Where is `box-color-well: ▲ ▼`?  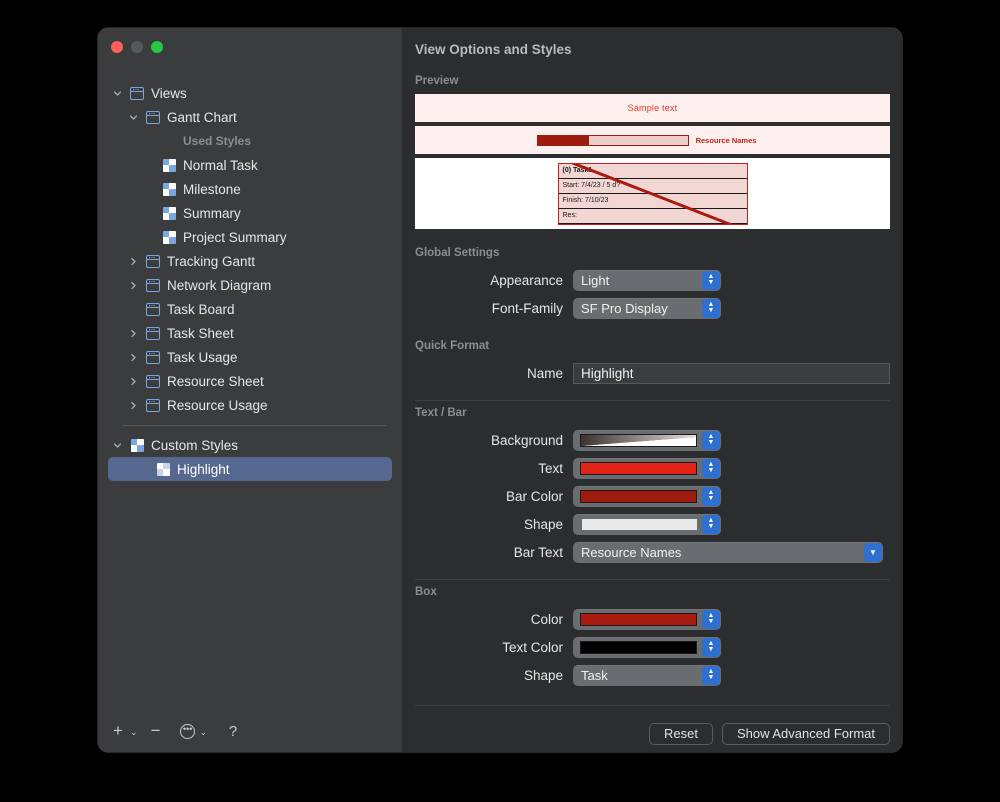 box-color-well: ▲ ▼ is located at coordinates (647, 619).